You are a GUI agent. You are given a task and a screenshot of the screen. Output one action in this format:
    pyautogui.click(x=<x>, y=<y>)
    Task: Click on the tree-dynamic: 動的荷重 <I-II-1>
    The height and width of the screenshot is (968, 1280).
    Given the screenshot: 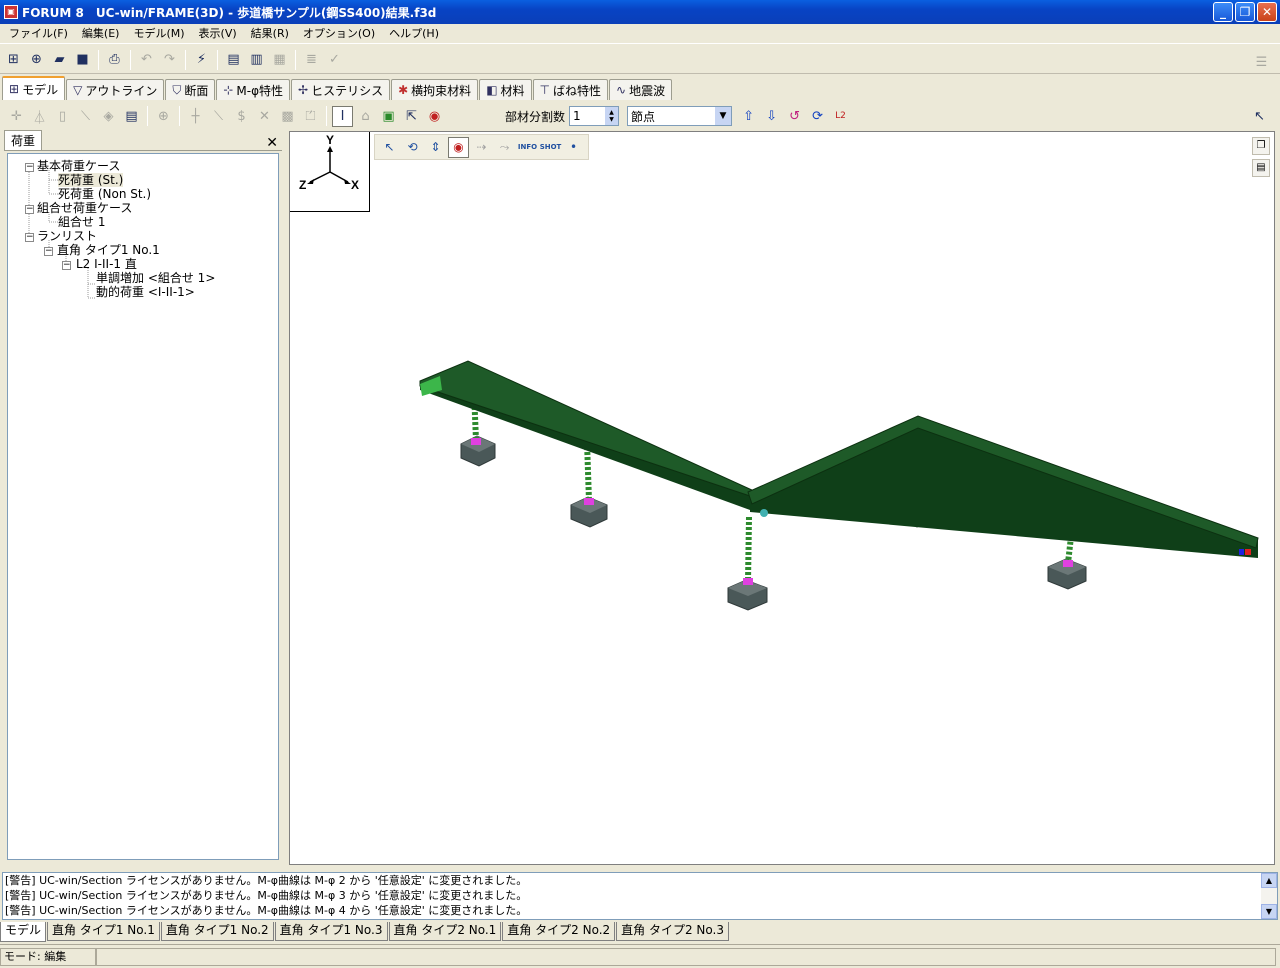 What is the action you would take?
    pyautogui.click(x=145, y=292)
    